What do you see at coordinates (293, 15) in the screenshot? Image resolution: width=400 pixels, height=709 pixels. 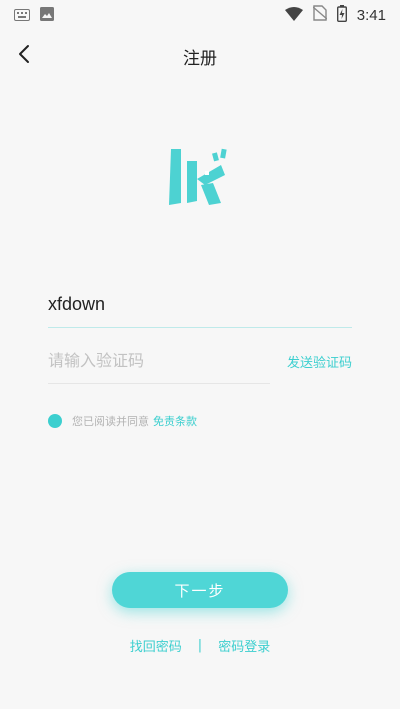 I see `wifi-icon` at bounding box center [293, 15].